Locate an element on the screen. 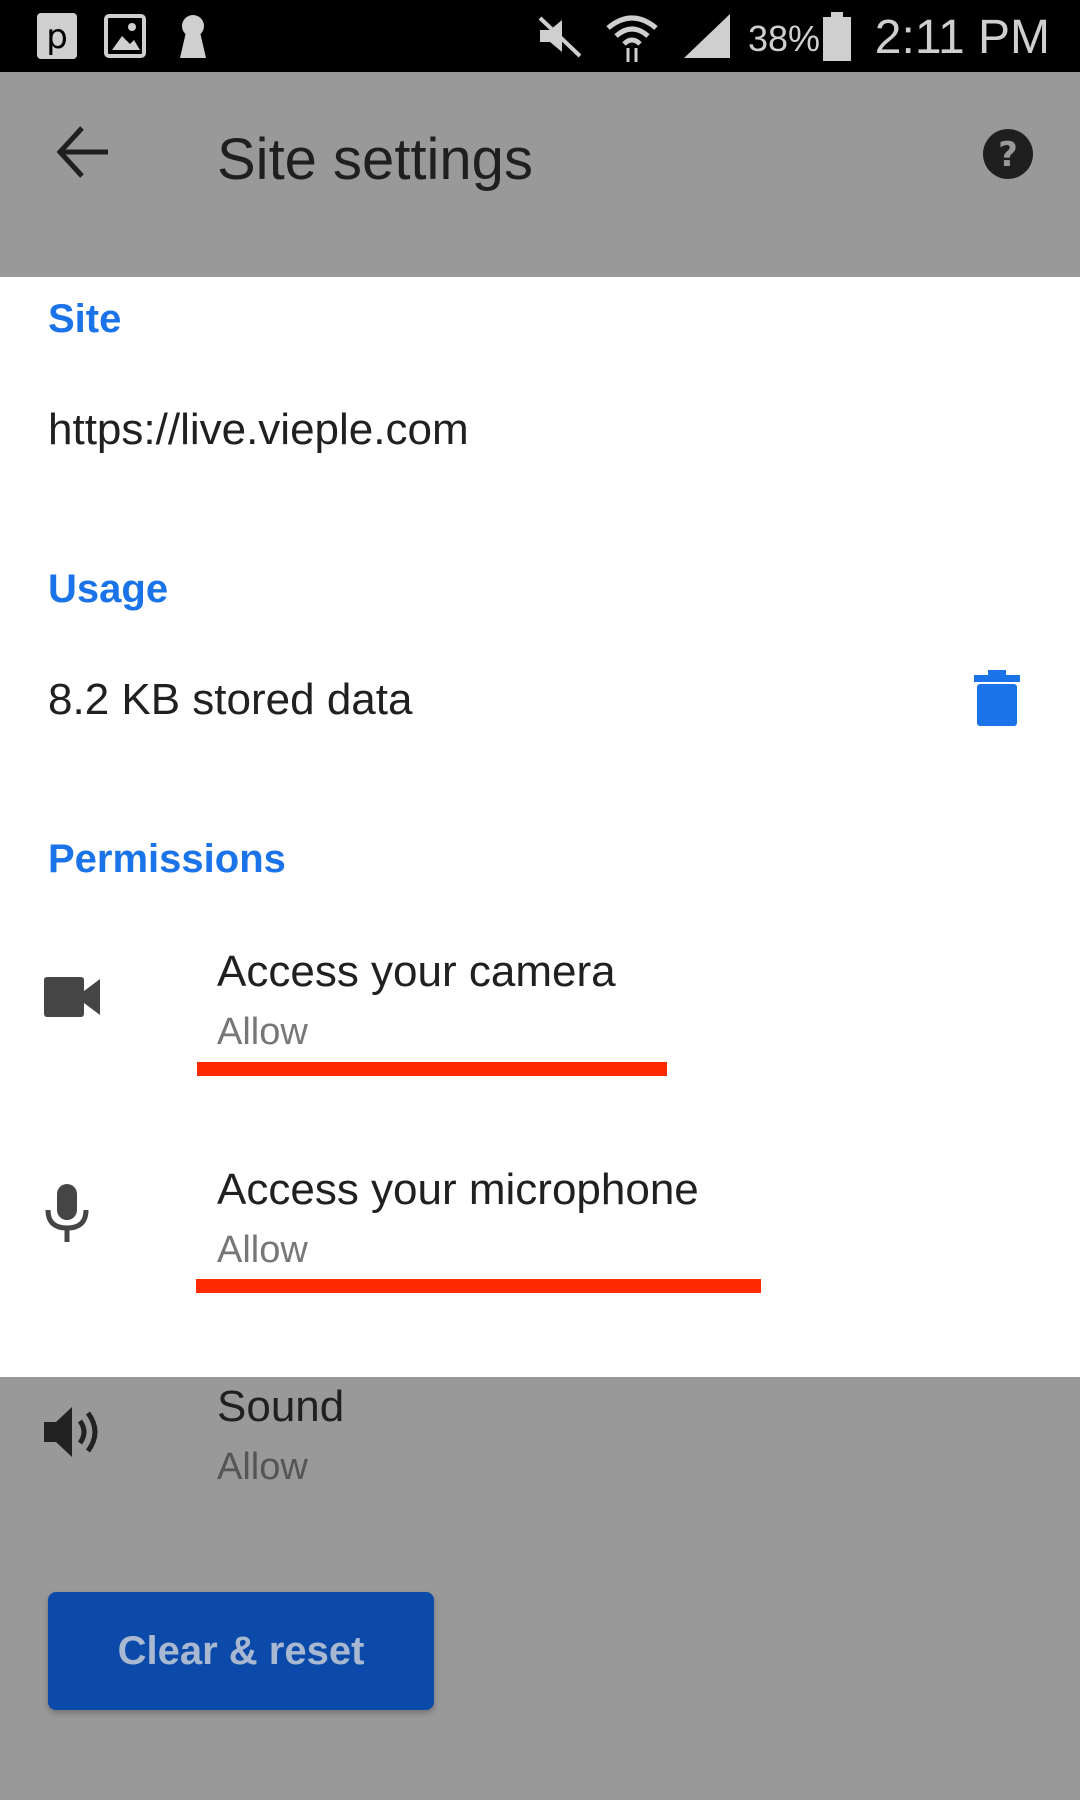 The height and width of the screenshot is (1800, 1080). annotation-underline-microphone is located at coordinates (478, 1286).